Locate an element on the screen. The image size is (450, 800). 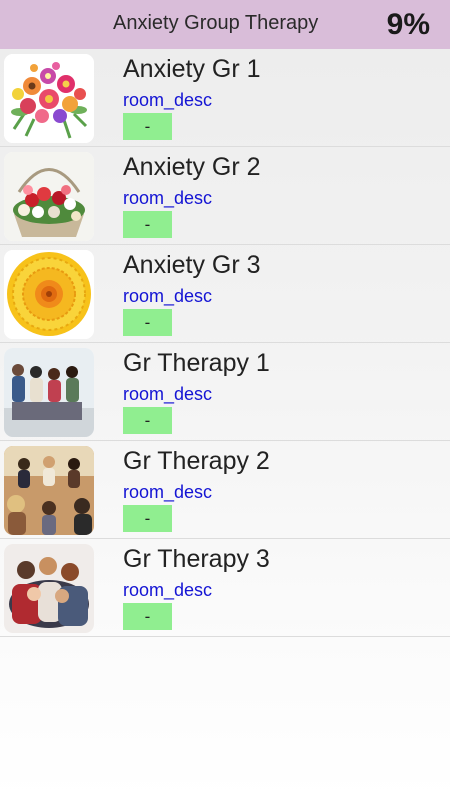
flower-bouquet-icon is located at coordinates (49, 98).